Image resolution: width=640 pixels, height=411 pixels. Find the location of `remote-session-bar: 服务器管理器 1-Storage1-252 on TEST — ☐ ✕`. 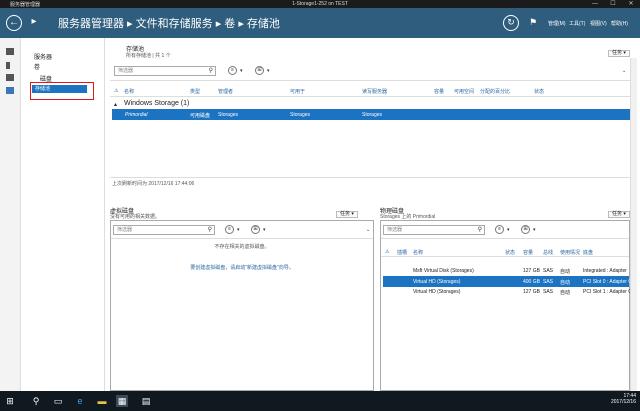

remote-session-bar: 服务器管理器 1-Storage1-252 on TEST — ☐ ✕ is located at coordinates (320, 4).